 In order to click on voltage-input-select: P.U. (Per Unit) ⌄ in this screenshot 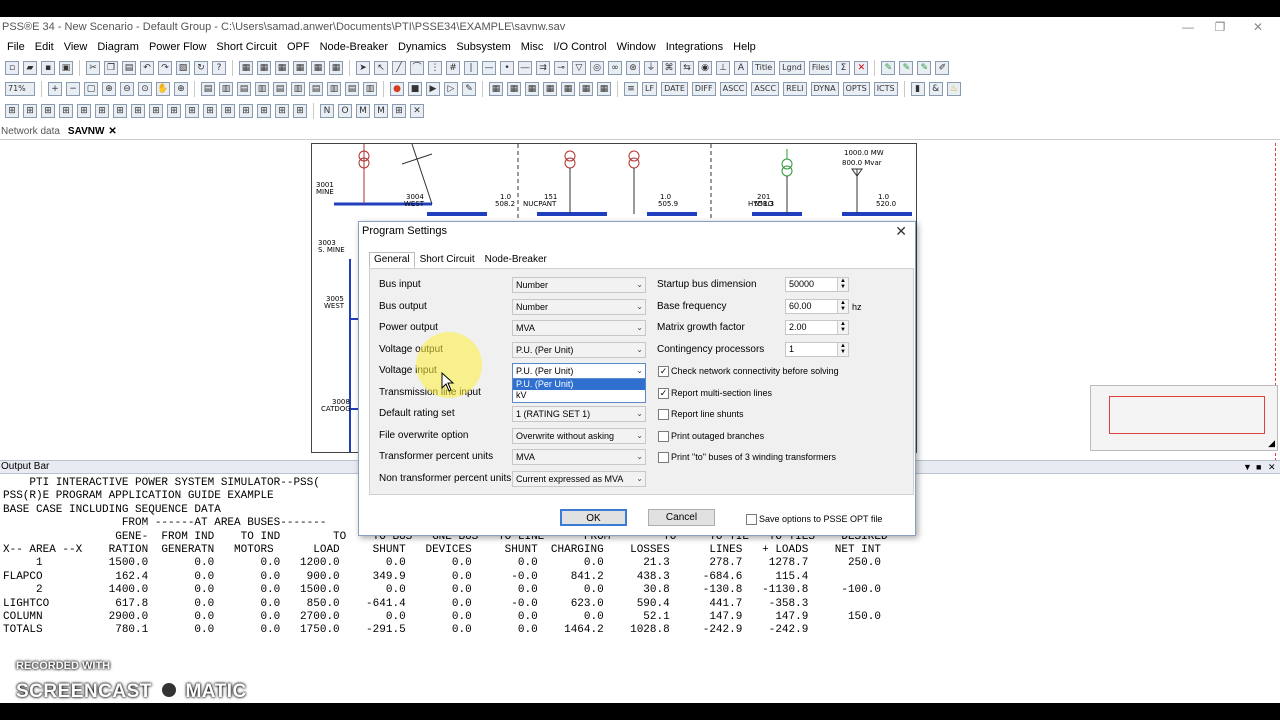, I will do `click(579, 371)`.